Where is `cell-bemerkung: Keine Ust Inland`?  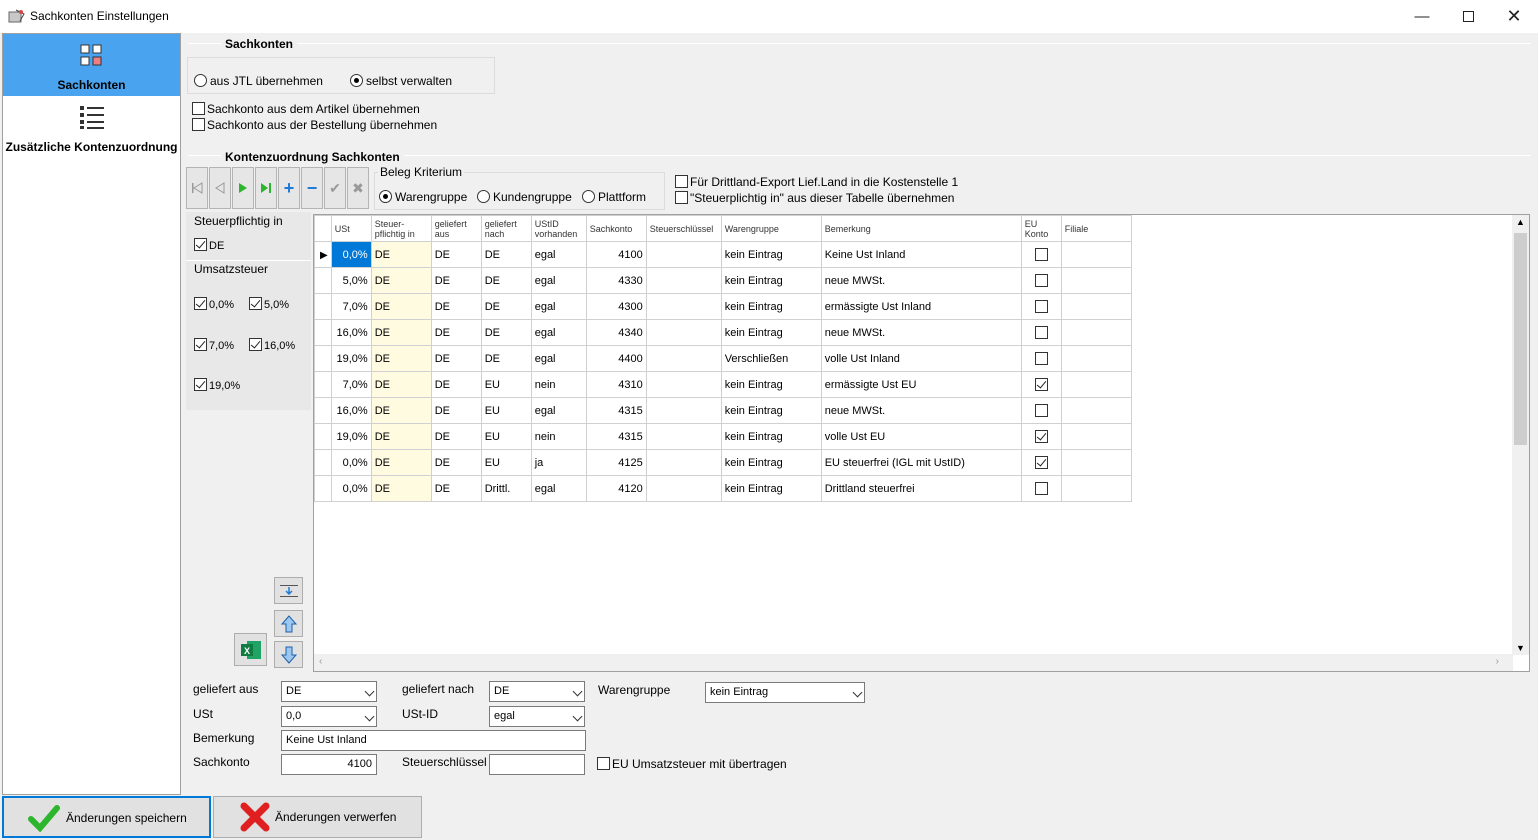
cell-bemerkung: Keine Ust Inland is located at coordinates (921, 254).